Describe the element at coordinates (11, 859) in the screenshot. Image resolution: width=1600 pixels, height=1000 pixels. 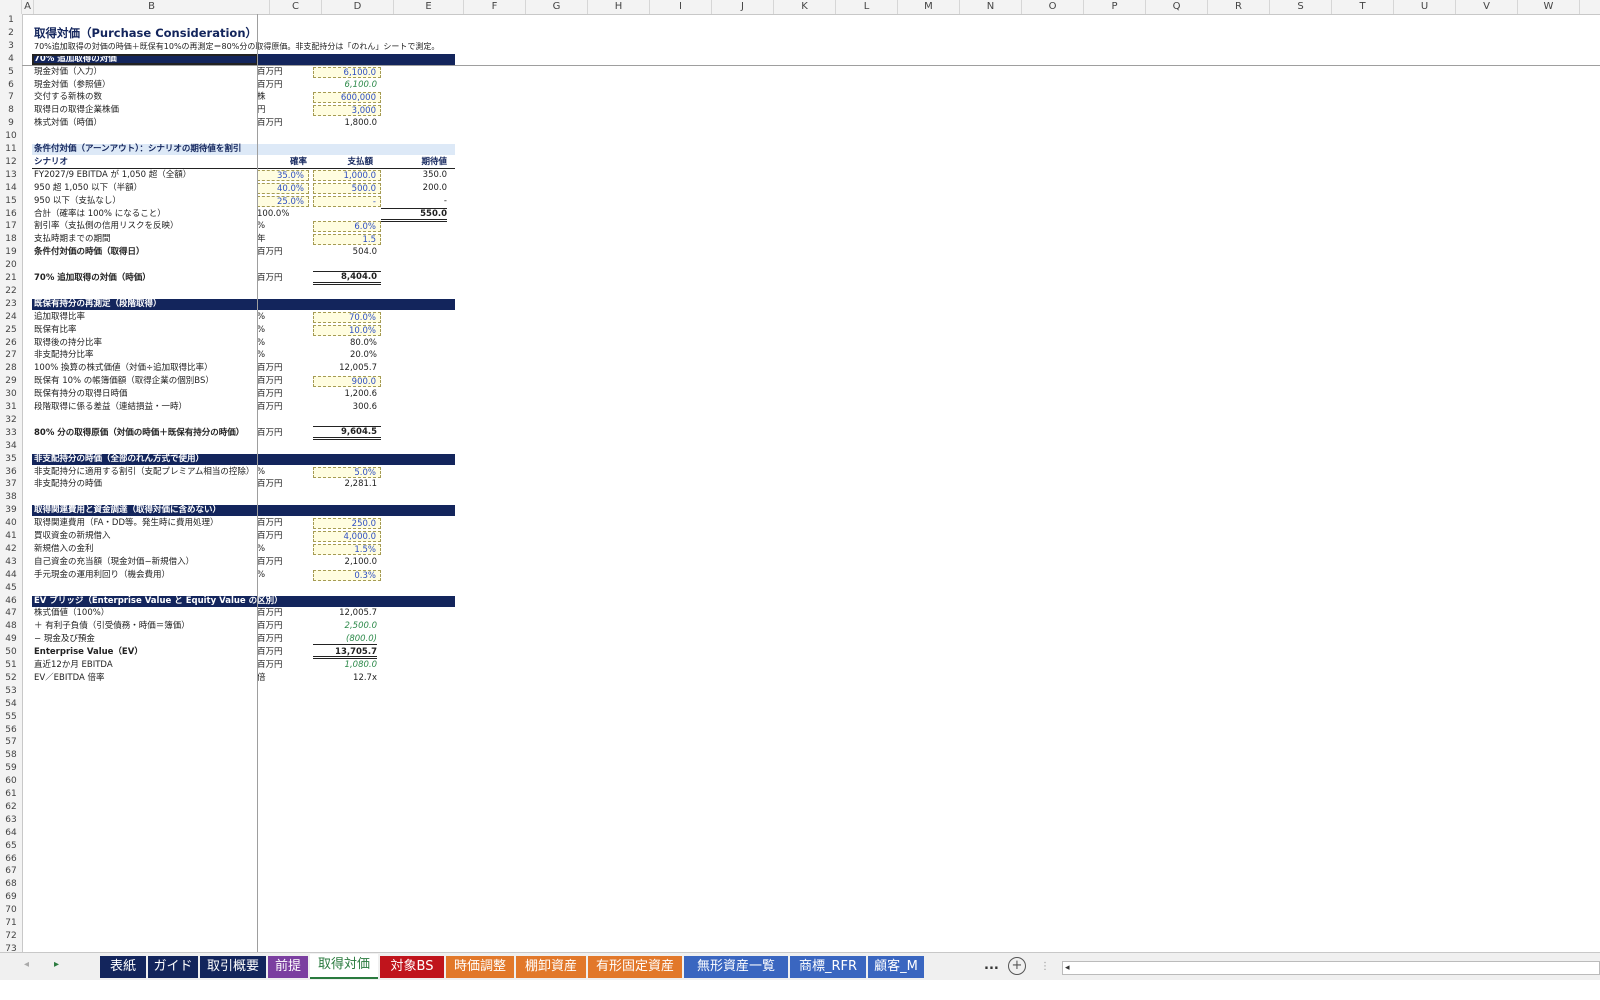
I see `row-header: 66` at that location.